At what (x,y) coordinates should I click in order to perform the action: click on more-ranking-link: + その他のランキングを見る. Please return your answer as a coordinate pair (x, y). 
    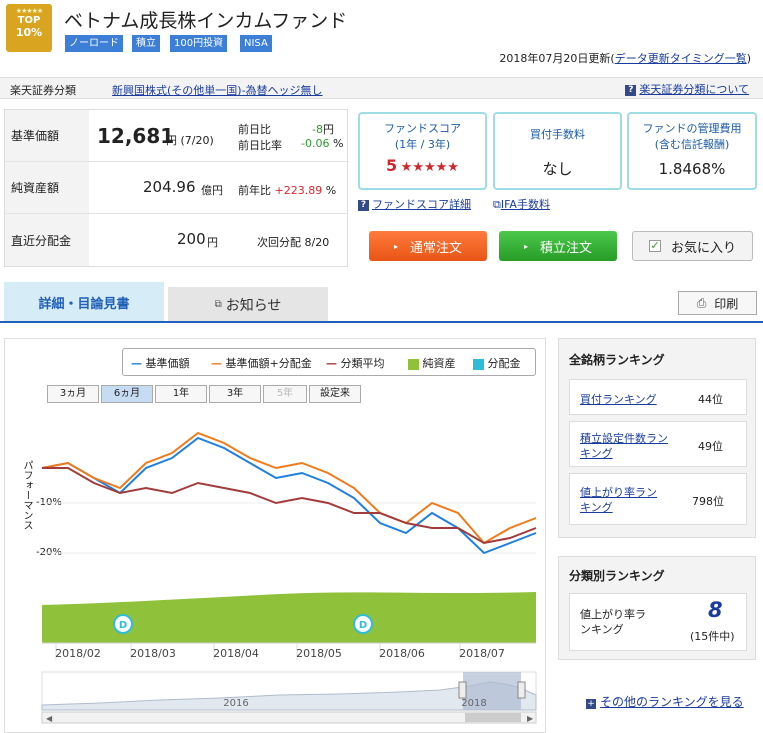
    Looking at the image, I should click on (665, 701).